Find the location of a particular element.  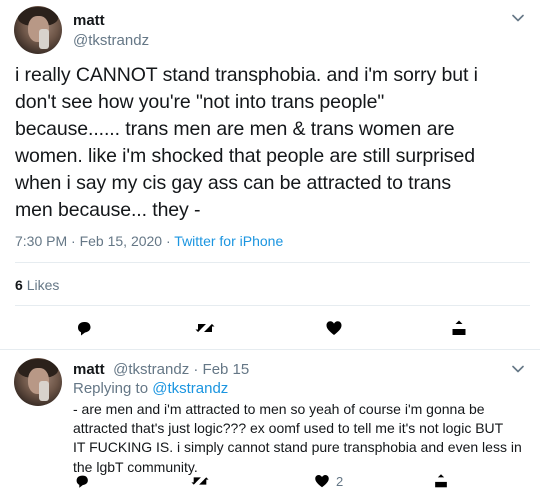

reply-like-count: 2 is located at coordinates (340, 481).